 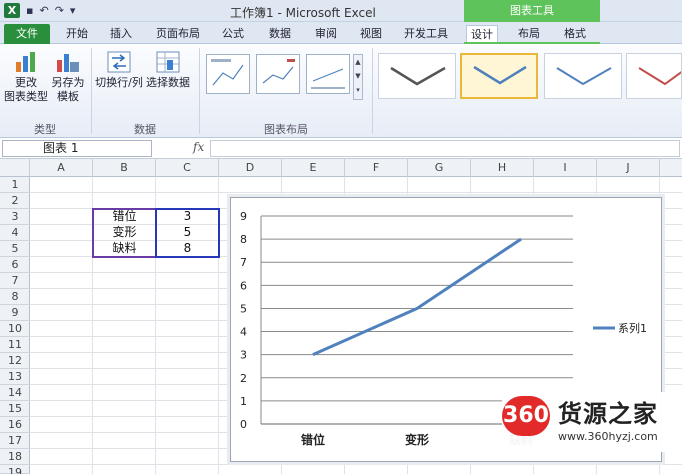 I want to click on chart-style-2-selected, so click(x=499, y=76).